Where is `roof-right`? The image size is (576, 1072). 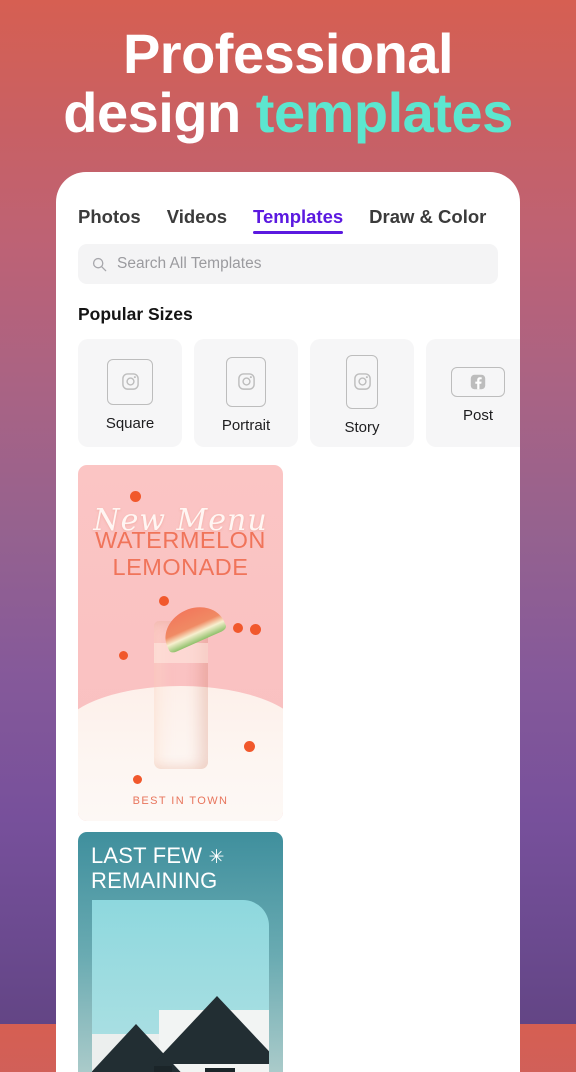 roof-right is located at coordinates (211, 1030).